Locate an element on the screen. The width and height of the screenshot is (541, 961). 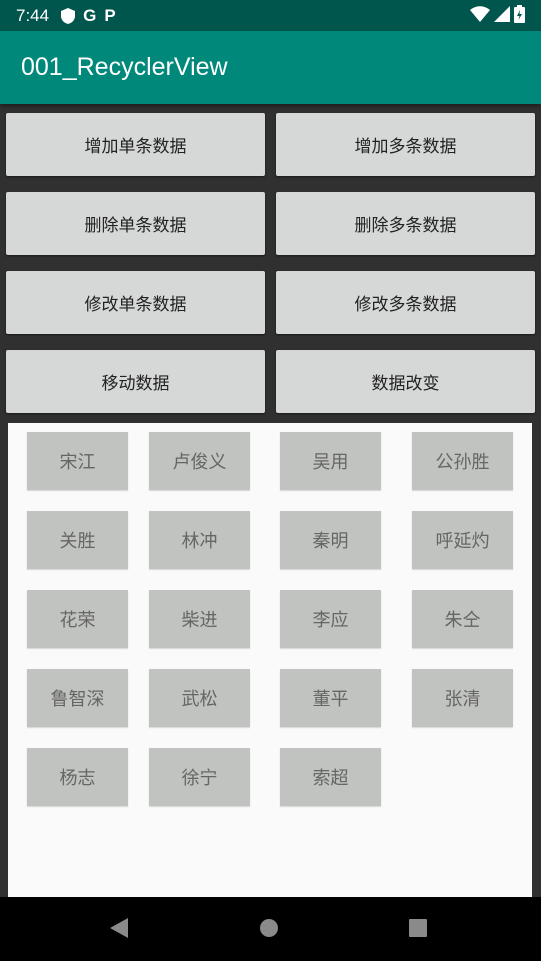
data-changed-button: 数据改变 is located at coordinates (405, 381).